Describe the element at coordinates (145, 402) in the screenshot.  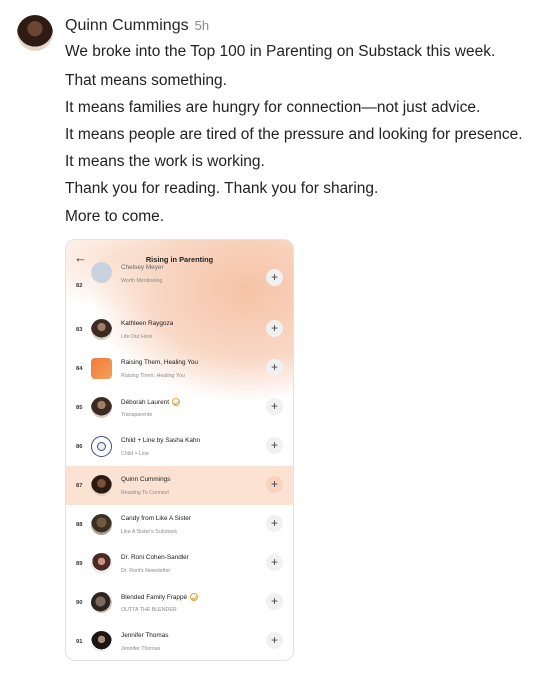
I see `publication-author-text: Déborah Laurent` at that location.